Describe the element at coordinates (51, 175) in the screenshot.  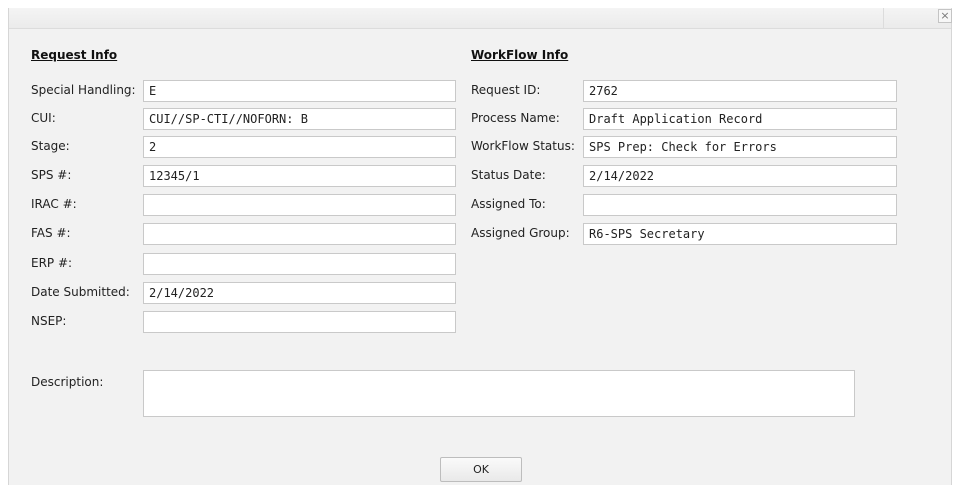
I see `sps-number-label: SPS #:` at that location.